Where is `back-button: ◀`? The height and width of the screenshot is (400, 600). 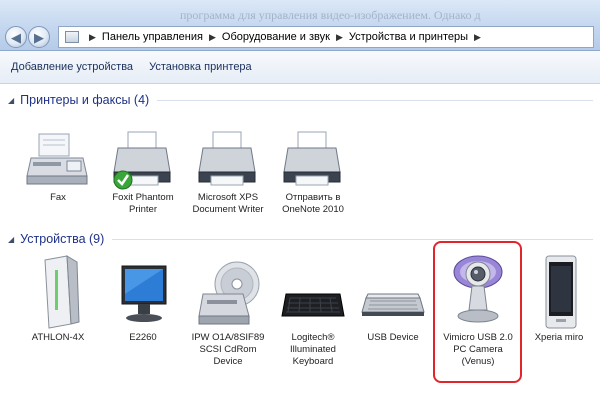
back-button: ◀ is located at coordinates (16, 37).